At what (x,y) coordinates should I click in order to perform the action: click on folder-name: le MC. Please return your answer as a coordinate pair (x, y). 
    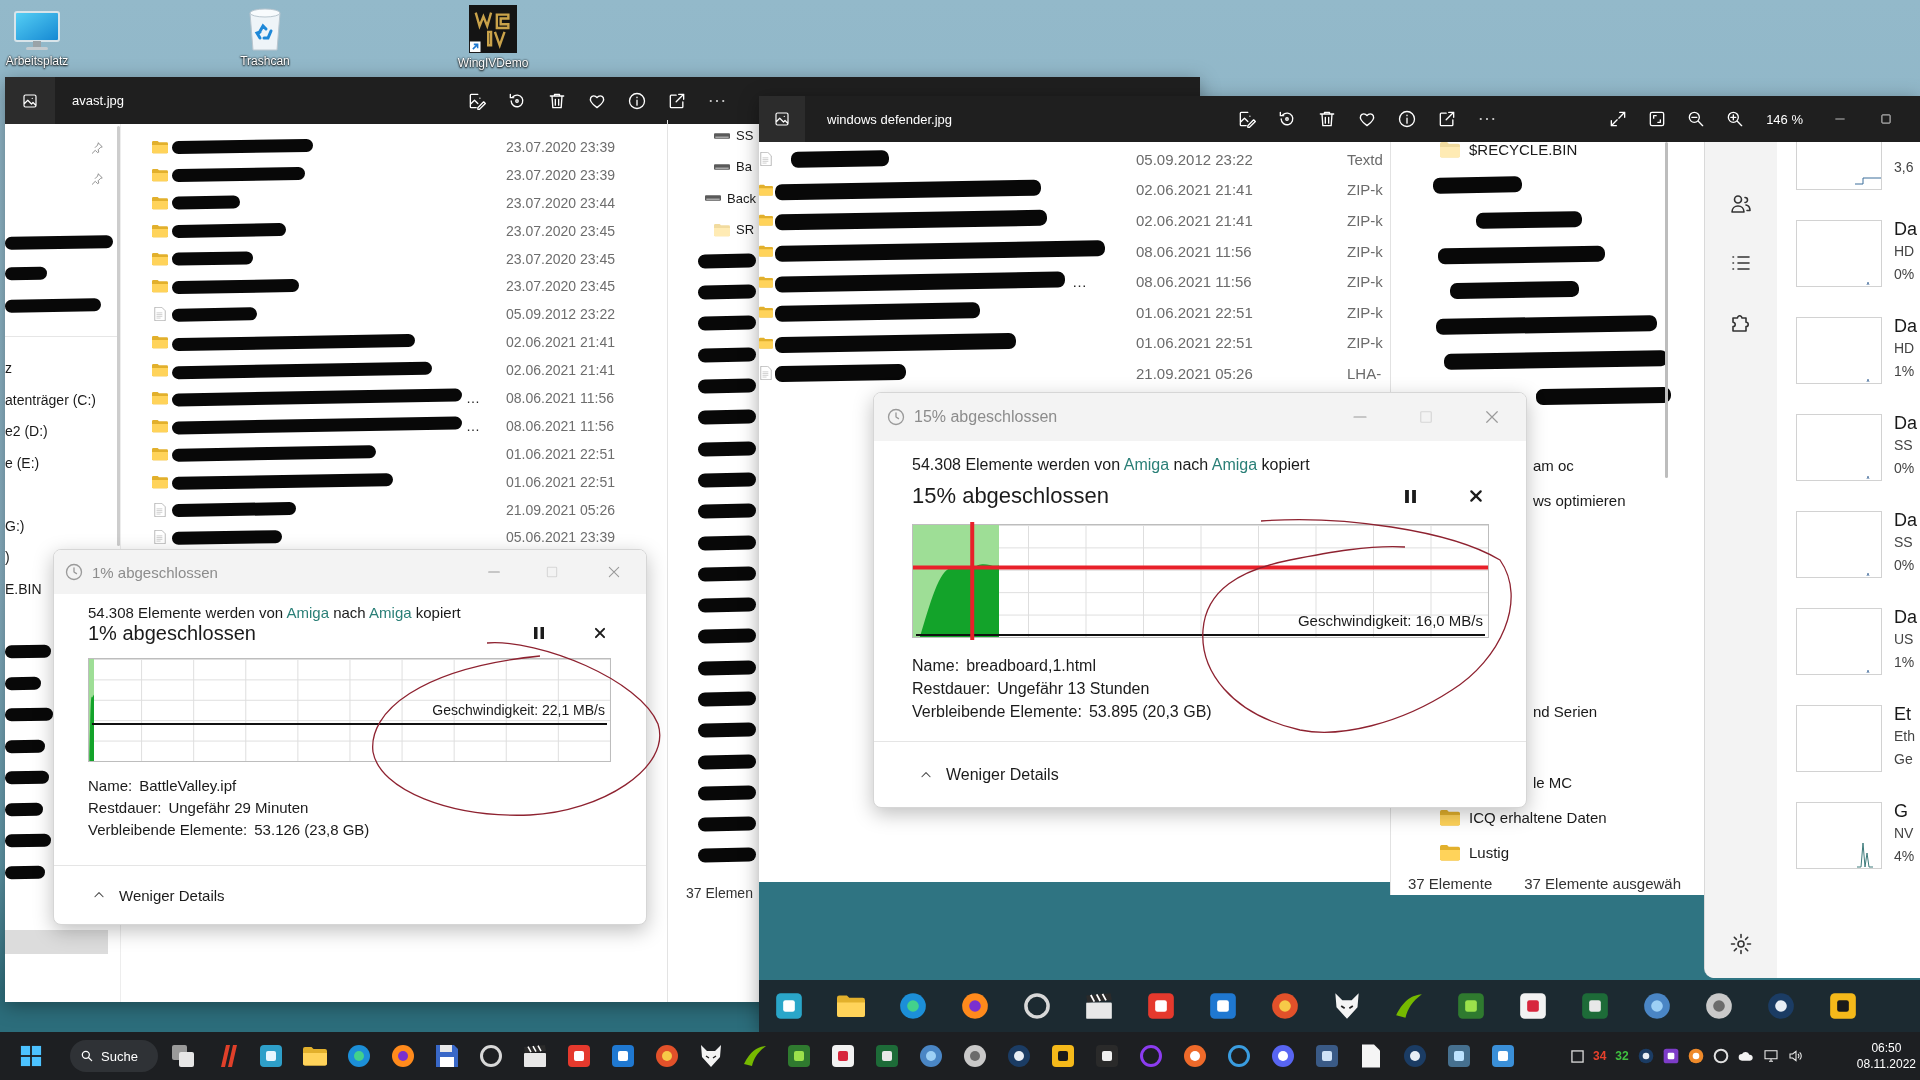
    Looking at the image, I should click on (1553, 782).